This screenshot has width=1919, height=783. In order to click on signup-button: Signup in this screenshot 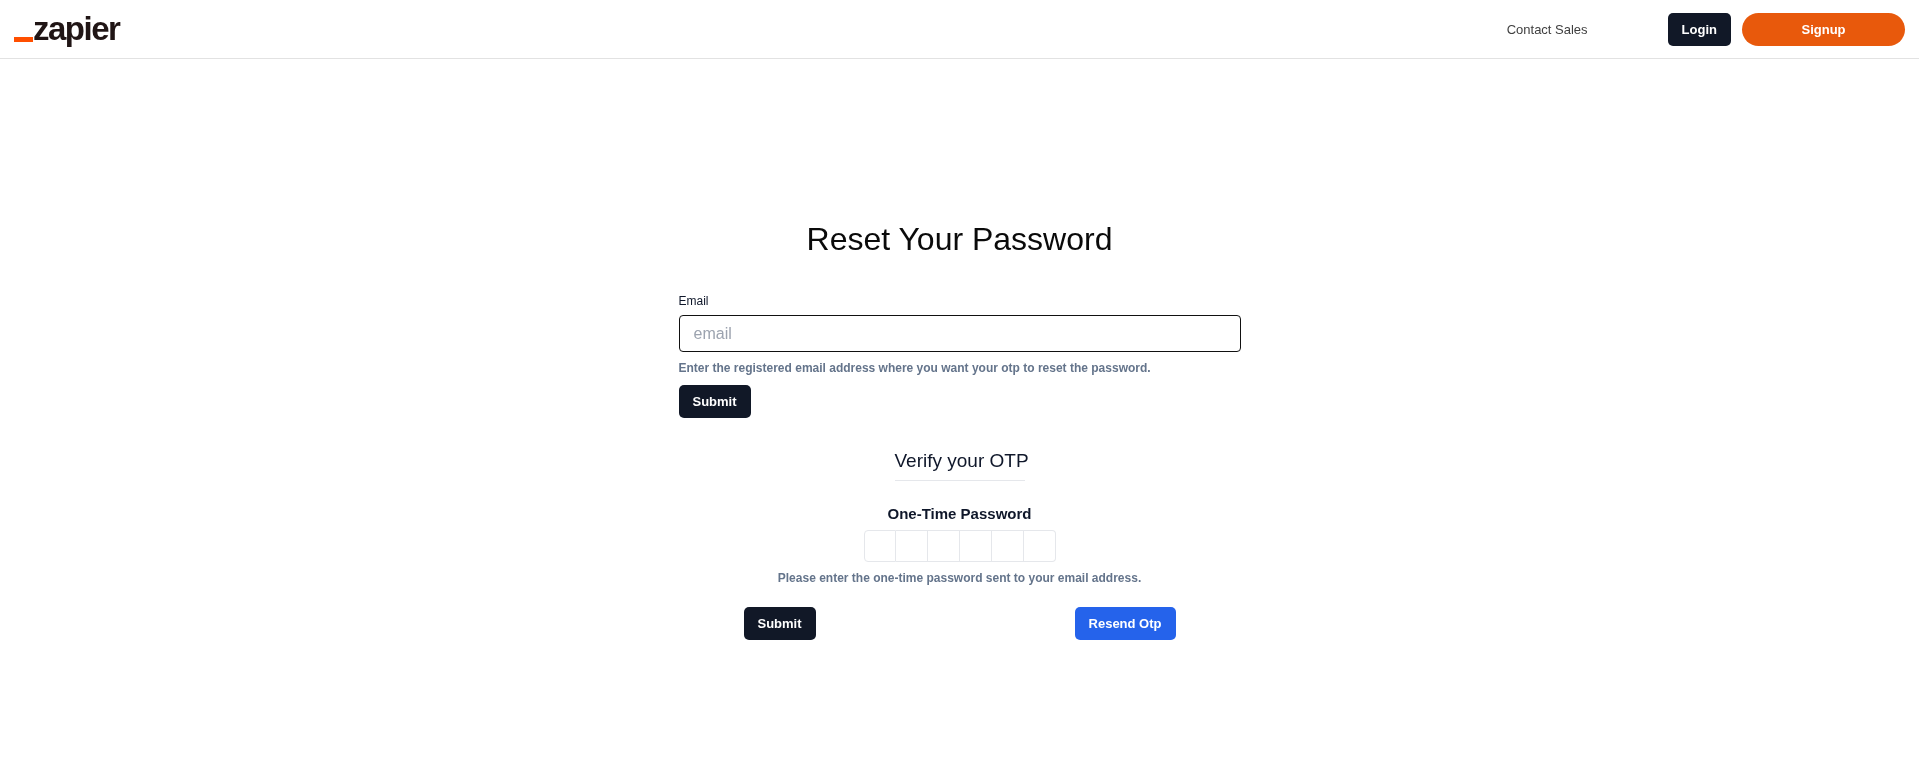, I will do `click(1823, 29)`.